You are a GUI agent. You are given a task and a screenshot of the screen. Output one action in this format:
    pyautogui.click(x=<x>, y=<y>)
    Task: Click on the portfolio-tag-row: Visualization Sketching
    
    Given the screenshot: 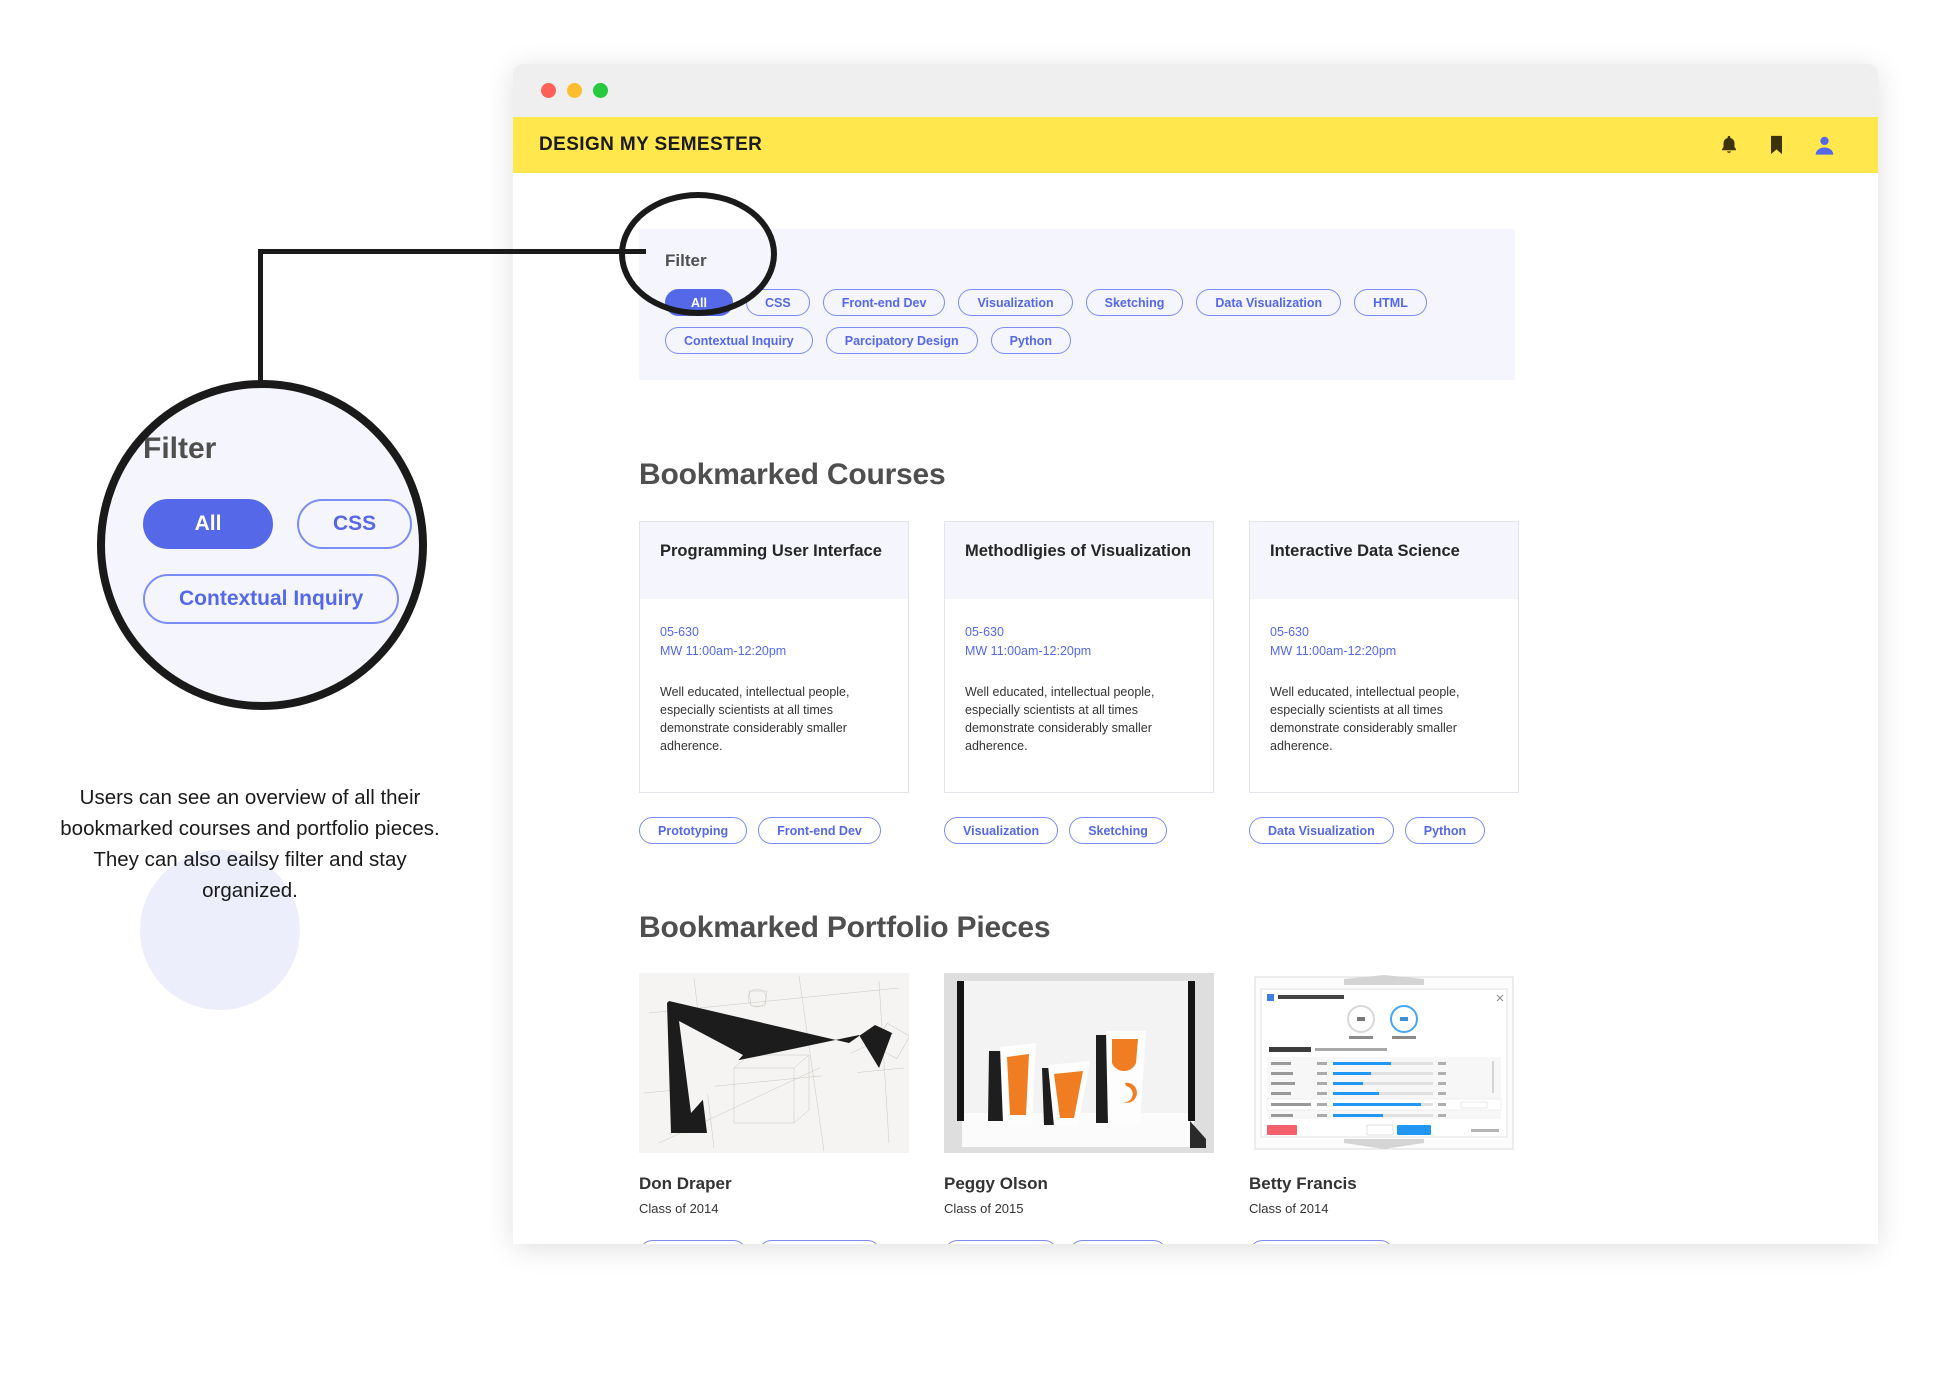 What is the action you would take?
    pyautogui.click(x=1079, y=1242)
    